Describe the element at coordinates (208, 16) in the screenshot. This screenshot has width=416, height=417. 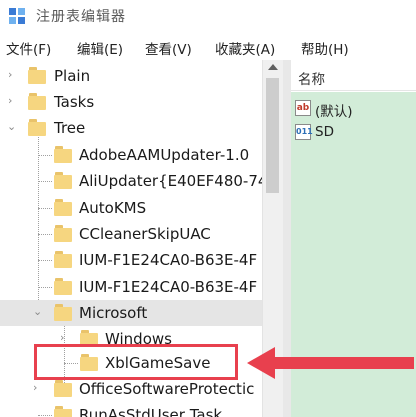
I see `title-bar: 注册表编辑器` at that location.